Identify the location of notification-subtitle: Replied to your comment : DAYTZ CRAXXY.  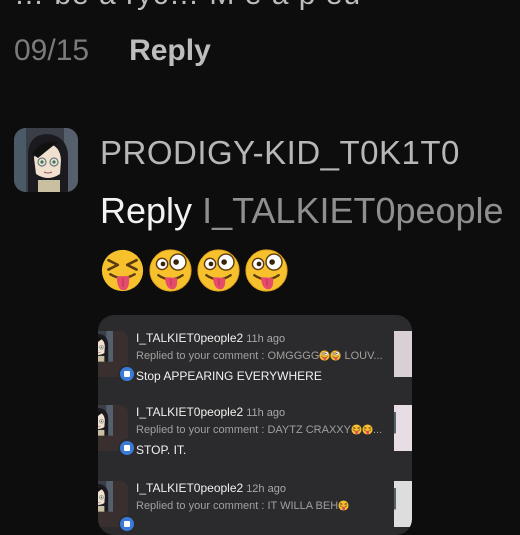
(243, 430).